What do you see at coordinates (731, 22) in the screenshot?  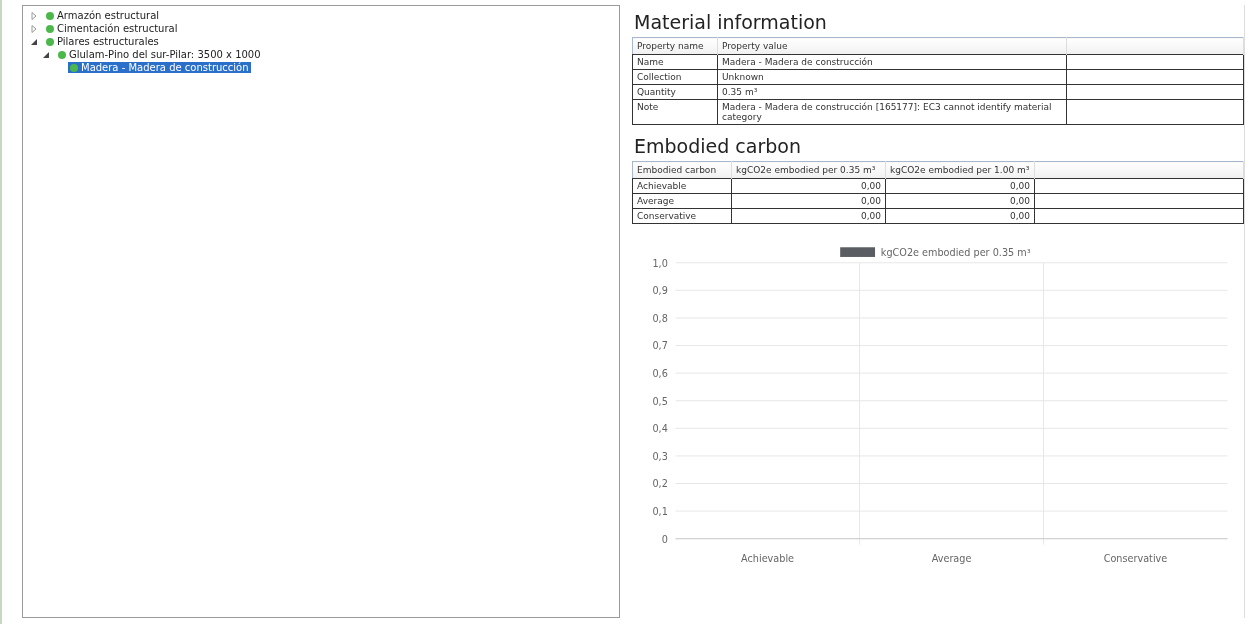 I see `section-title: Material information` at bounding box center [731, 22].